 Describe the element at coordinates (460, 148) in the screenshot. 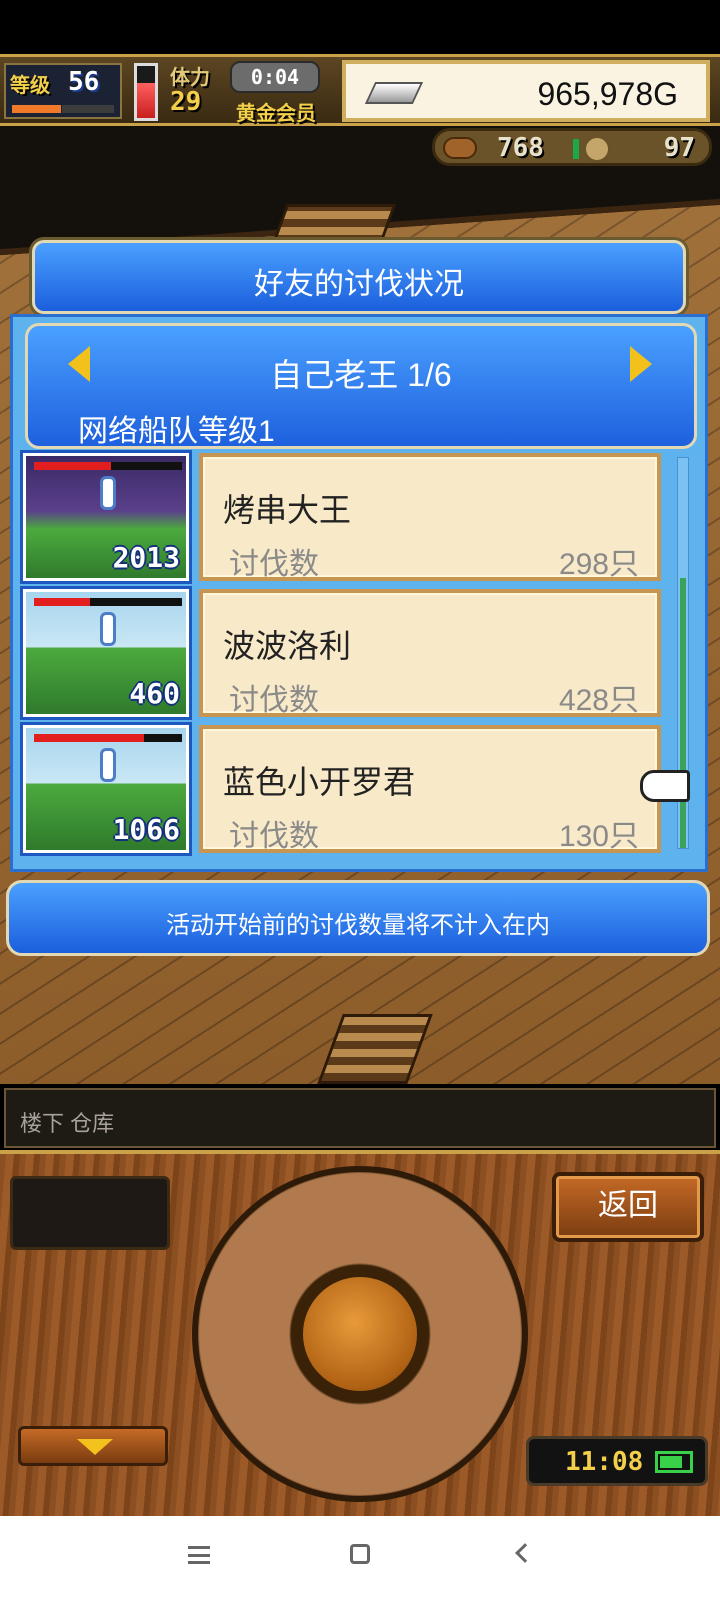

I see `meat-icon` at that location.